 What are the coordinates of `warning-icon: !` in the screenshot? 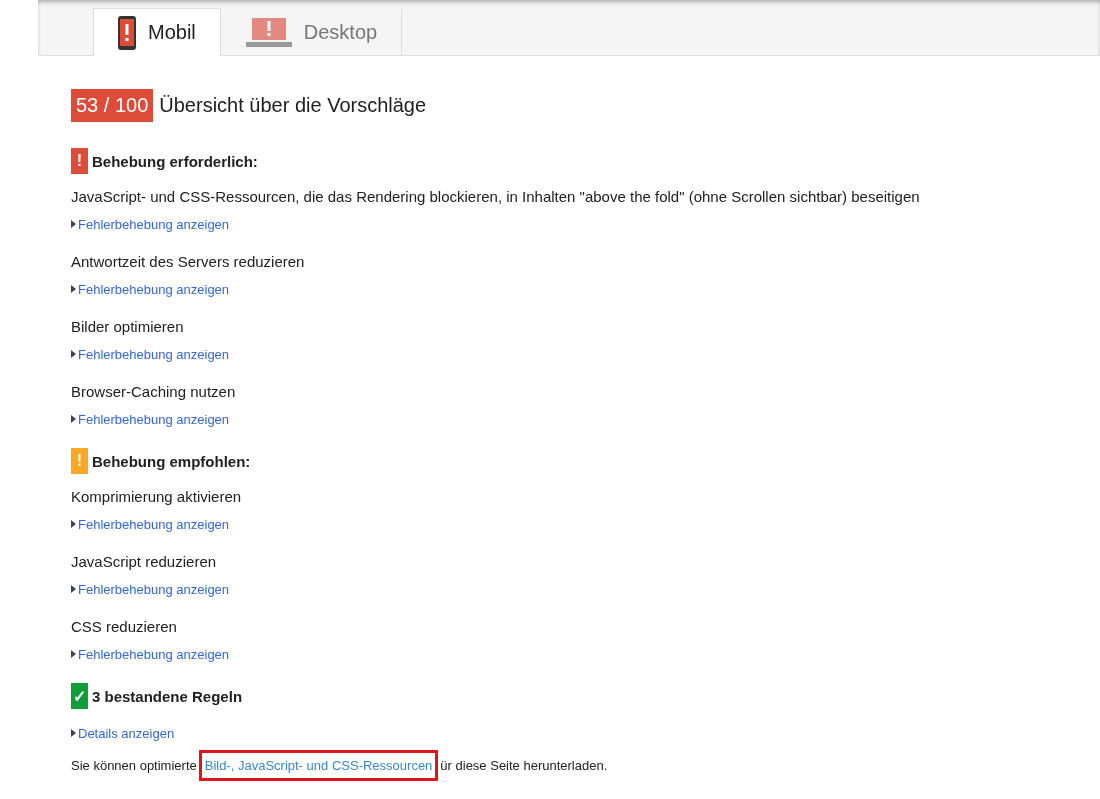 It's located at (79, 461).